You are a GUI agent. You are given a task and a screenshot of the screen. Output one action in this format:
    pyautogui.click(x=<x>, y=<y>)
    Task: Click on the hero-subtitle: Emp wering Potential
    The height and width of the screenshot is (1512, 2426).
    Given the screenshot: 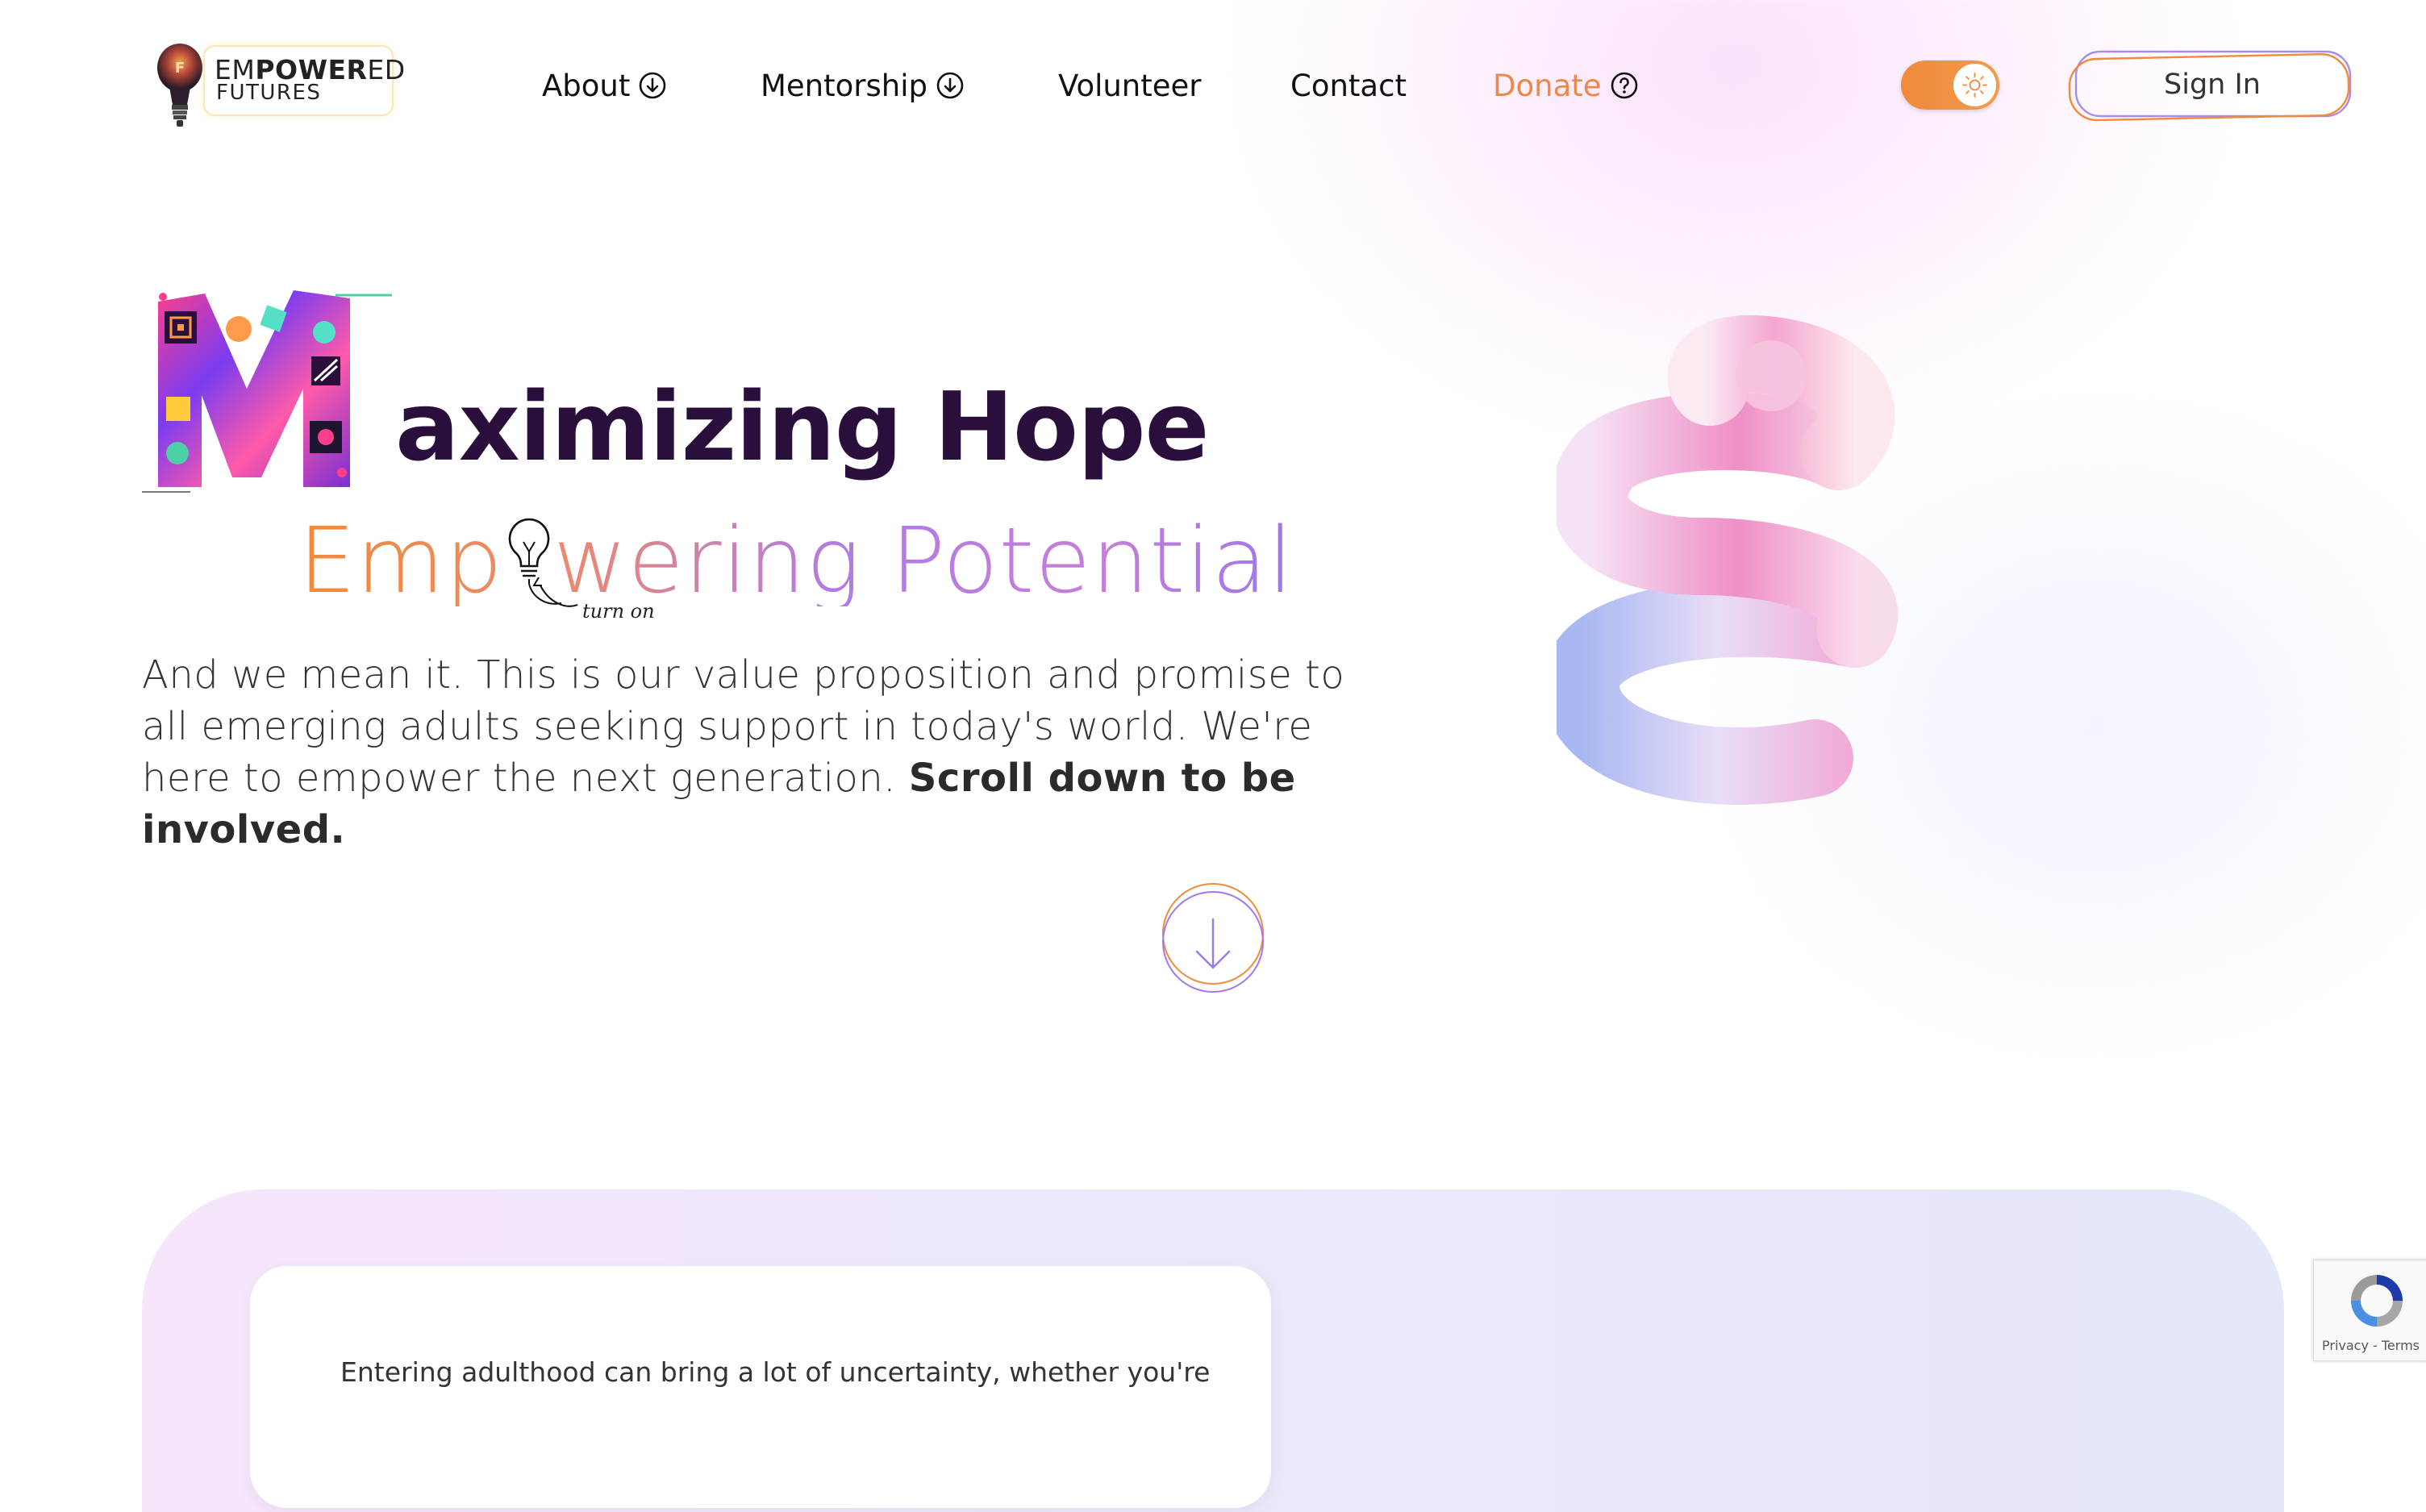 What is the action you would take?
    pyautogui.click(x=796, y=561)
    